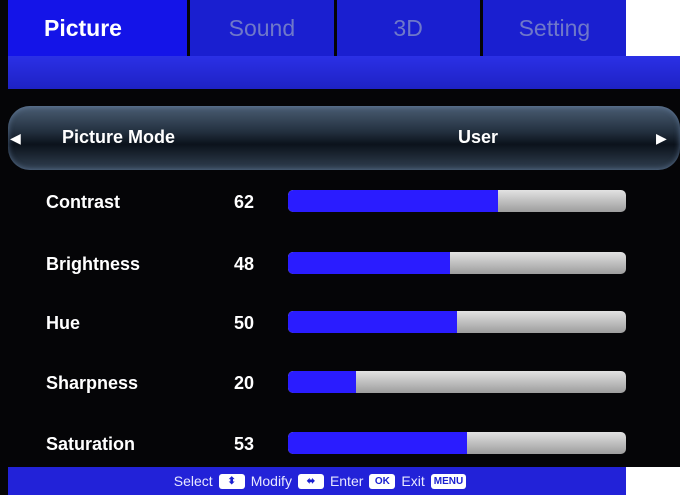 This screenshot has width=680, height=495. Describe the element at coordinates (653, 28) in the screenshot. I see `top-right-blank` at that location.